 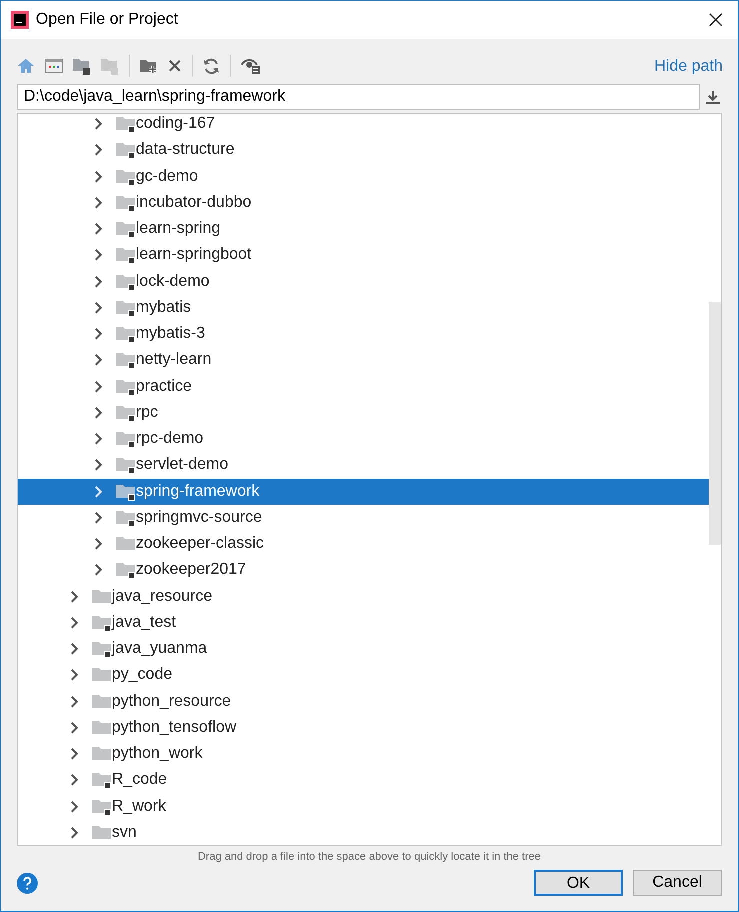 What do you see at coordinates (363, 255) in the screenshot?
I see `tree-row: learn-springboot` at bounding box center [363, 255].